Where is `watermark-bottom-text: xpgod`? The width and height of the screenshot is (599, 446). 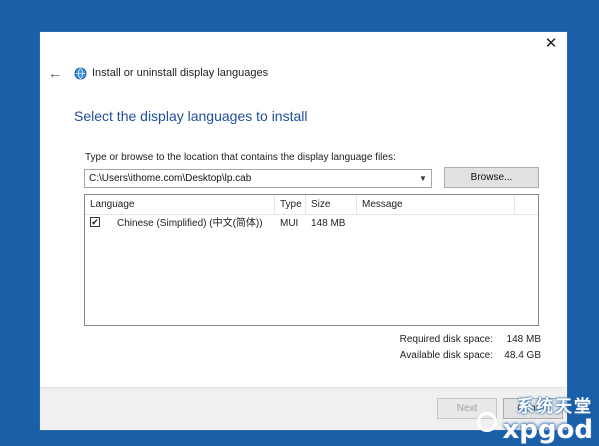
watermark-bottom-text: xpgod is located at coordinates (547, 430).